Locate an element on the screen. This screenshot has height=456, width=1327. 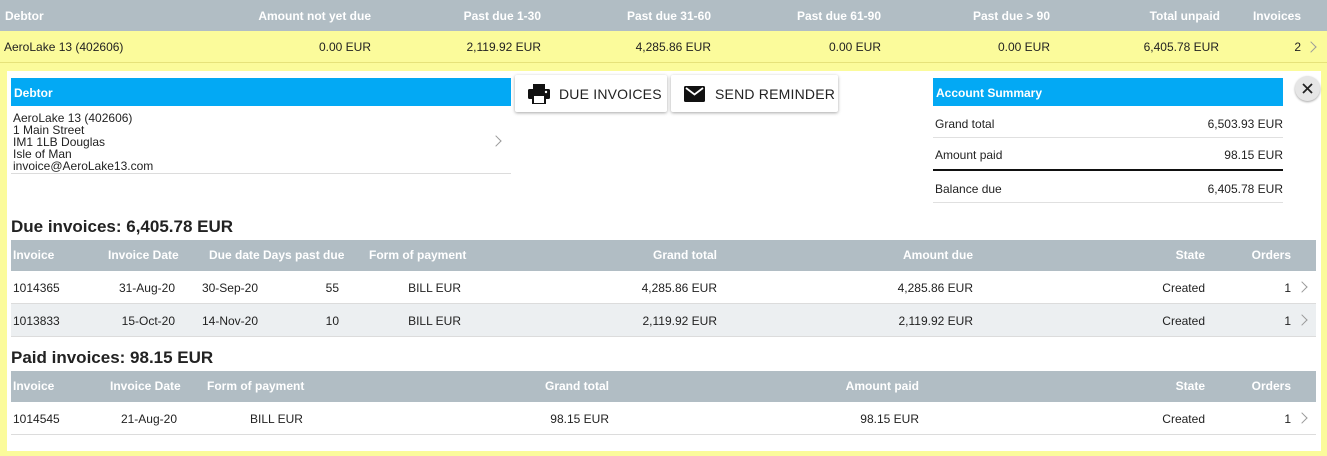
cell-invoice: 1013833 is located at coordinates (36, 321).